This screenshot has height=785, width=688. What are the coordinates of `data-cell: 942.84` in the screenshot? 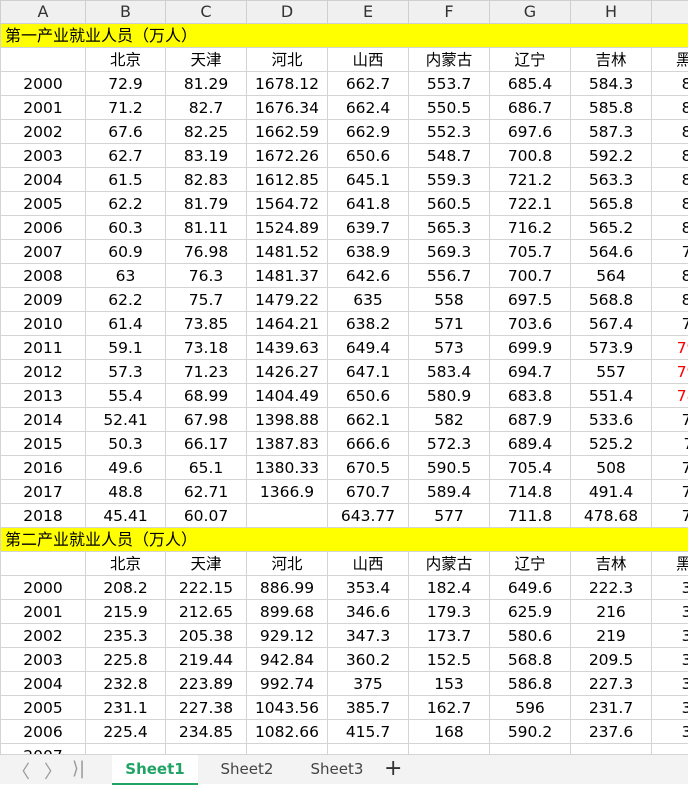 It's located at (287, 660).